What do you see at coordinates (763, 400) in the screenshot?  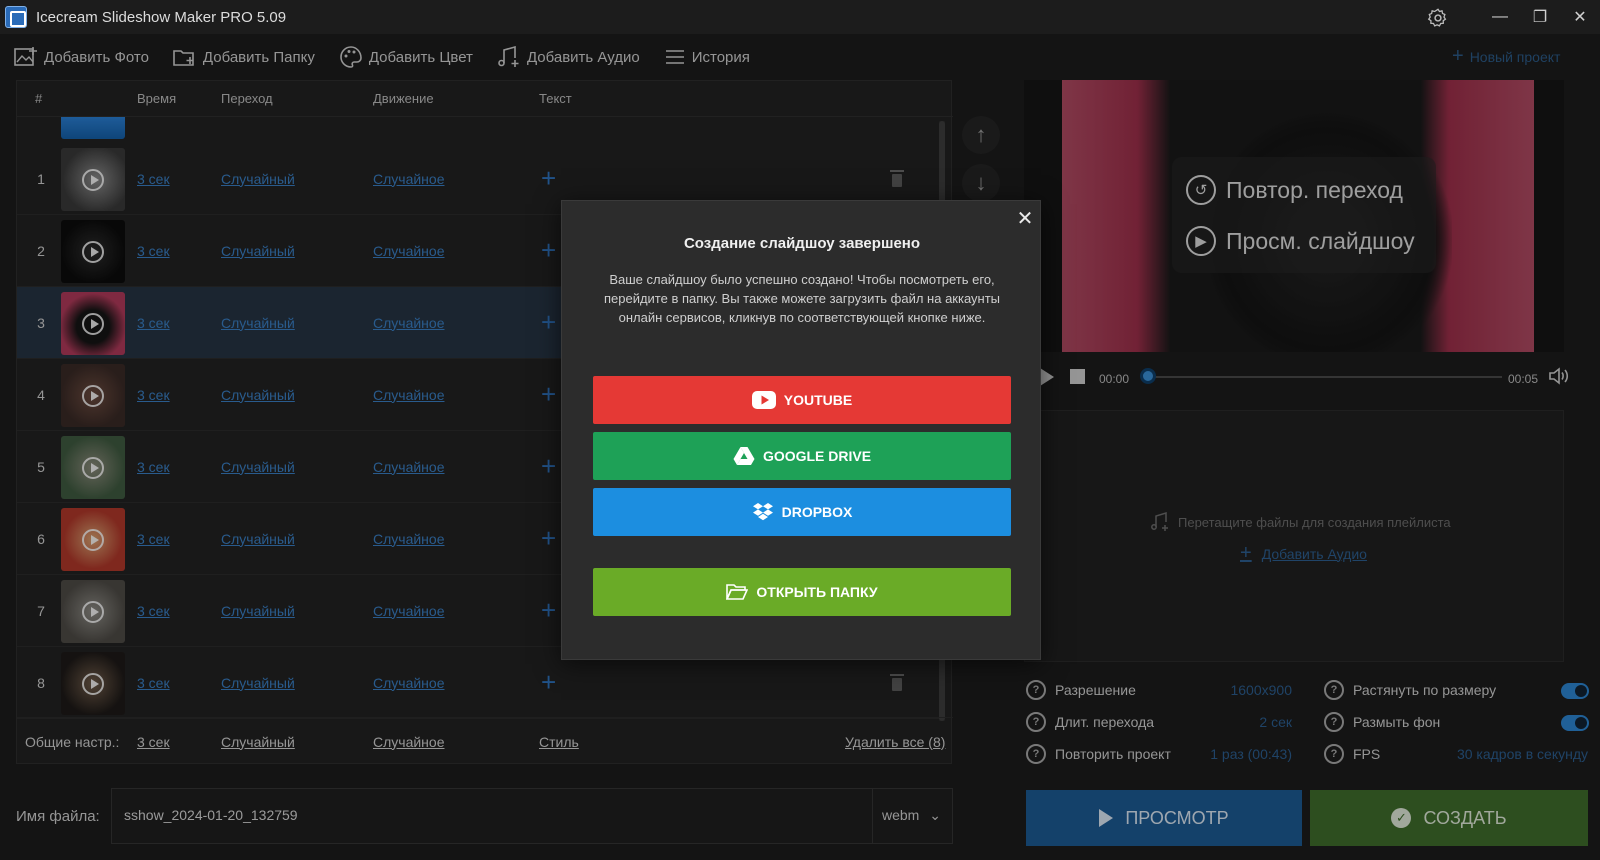 I see `youtube-icon` at bounding box center [763, 400].